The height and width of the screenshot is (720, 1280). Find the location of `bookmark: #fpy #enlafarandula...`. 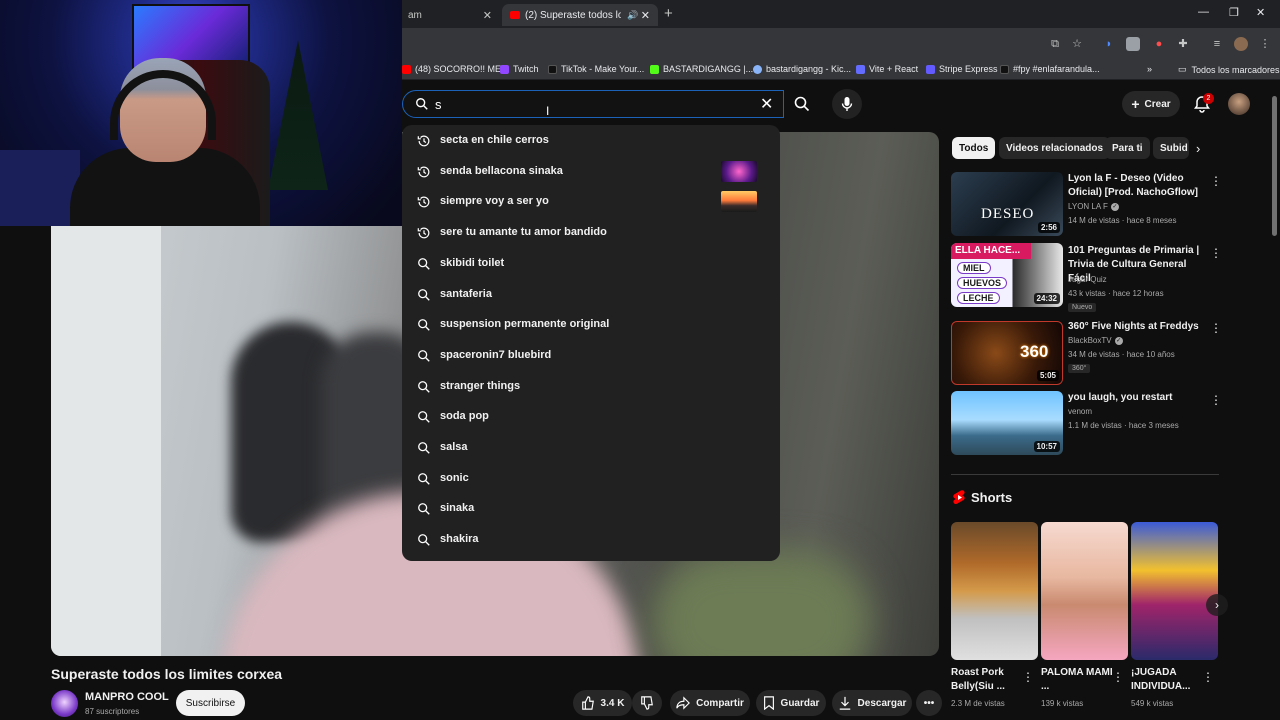

bookmark: #fpy #enlafarandula... is located at coordinates (1050, 69).